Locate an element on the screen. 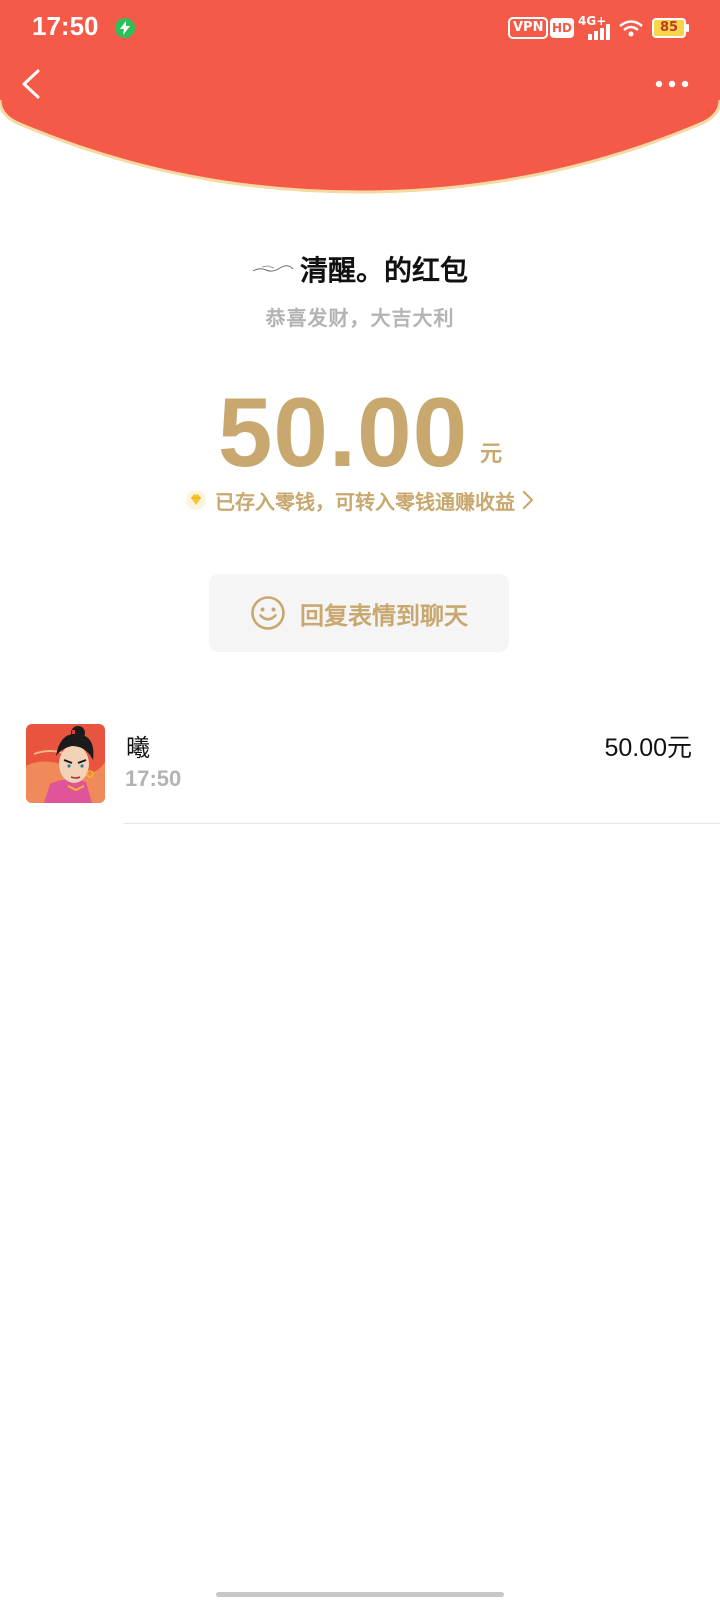 This screenshot has height=1600, width=720. receive-time: 17:50 is located at coordinates (153, 778).